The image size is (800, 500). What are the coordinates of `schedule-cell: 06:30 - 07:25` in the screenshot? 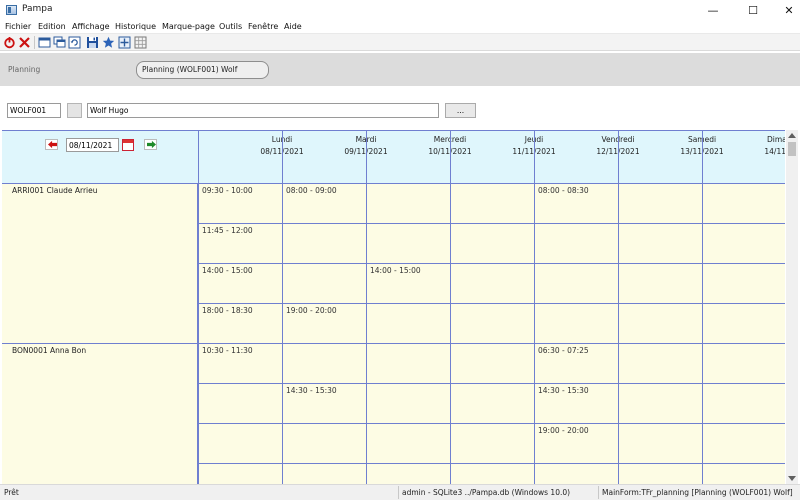 It's located at (576, 364).